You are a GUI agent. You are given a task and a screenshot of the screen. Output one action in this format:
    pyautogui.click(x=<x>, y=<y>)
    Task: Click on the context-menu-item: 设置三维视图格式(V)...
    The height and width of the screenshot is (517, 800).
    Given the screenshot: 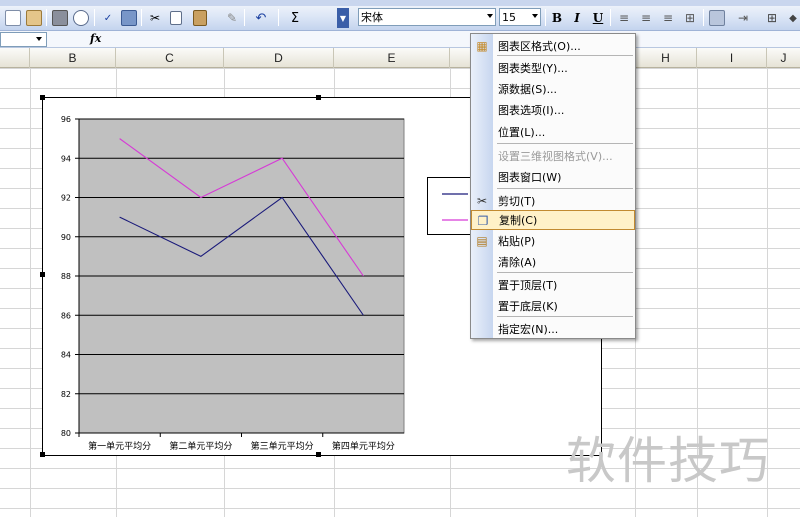 What is the action you would take?
    pyautogui.click(x=553, y=156)
    